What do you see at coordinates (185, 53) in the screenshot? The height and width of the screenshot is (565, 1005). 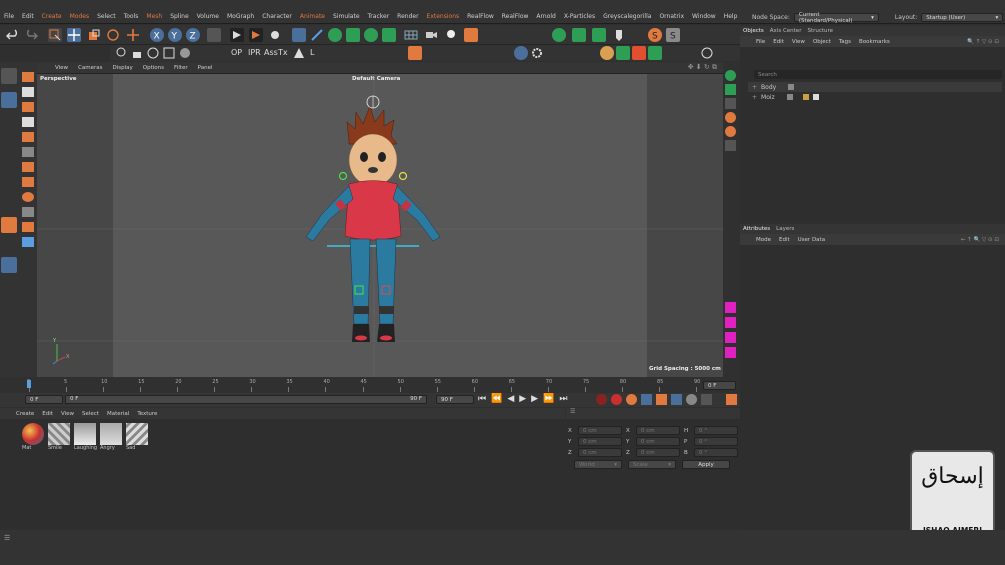 I see `sphere-icon` at bounding box center [185, 53].